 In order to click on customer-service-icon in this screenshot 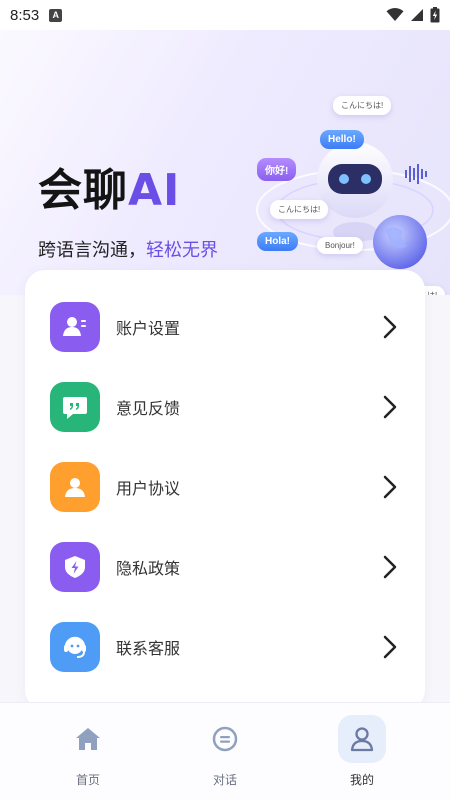, I will do `click(75, 647)`.